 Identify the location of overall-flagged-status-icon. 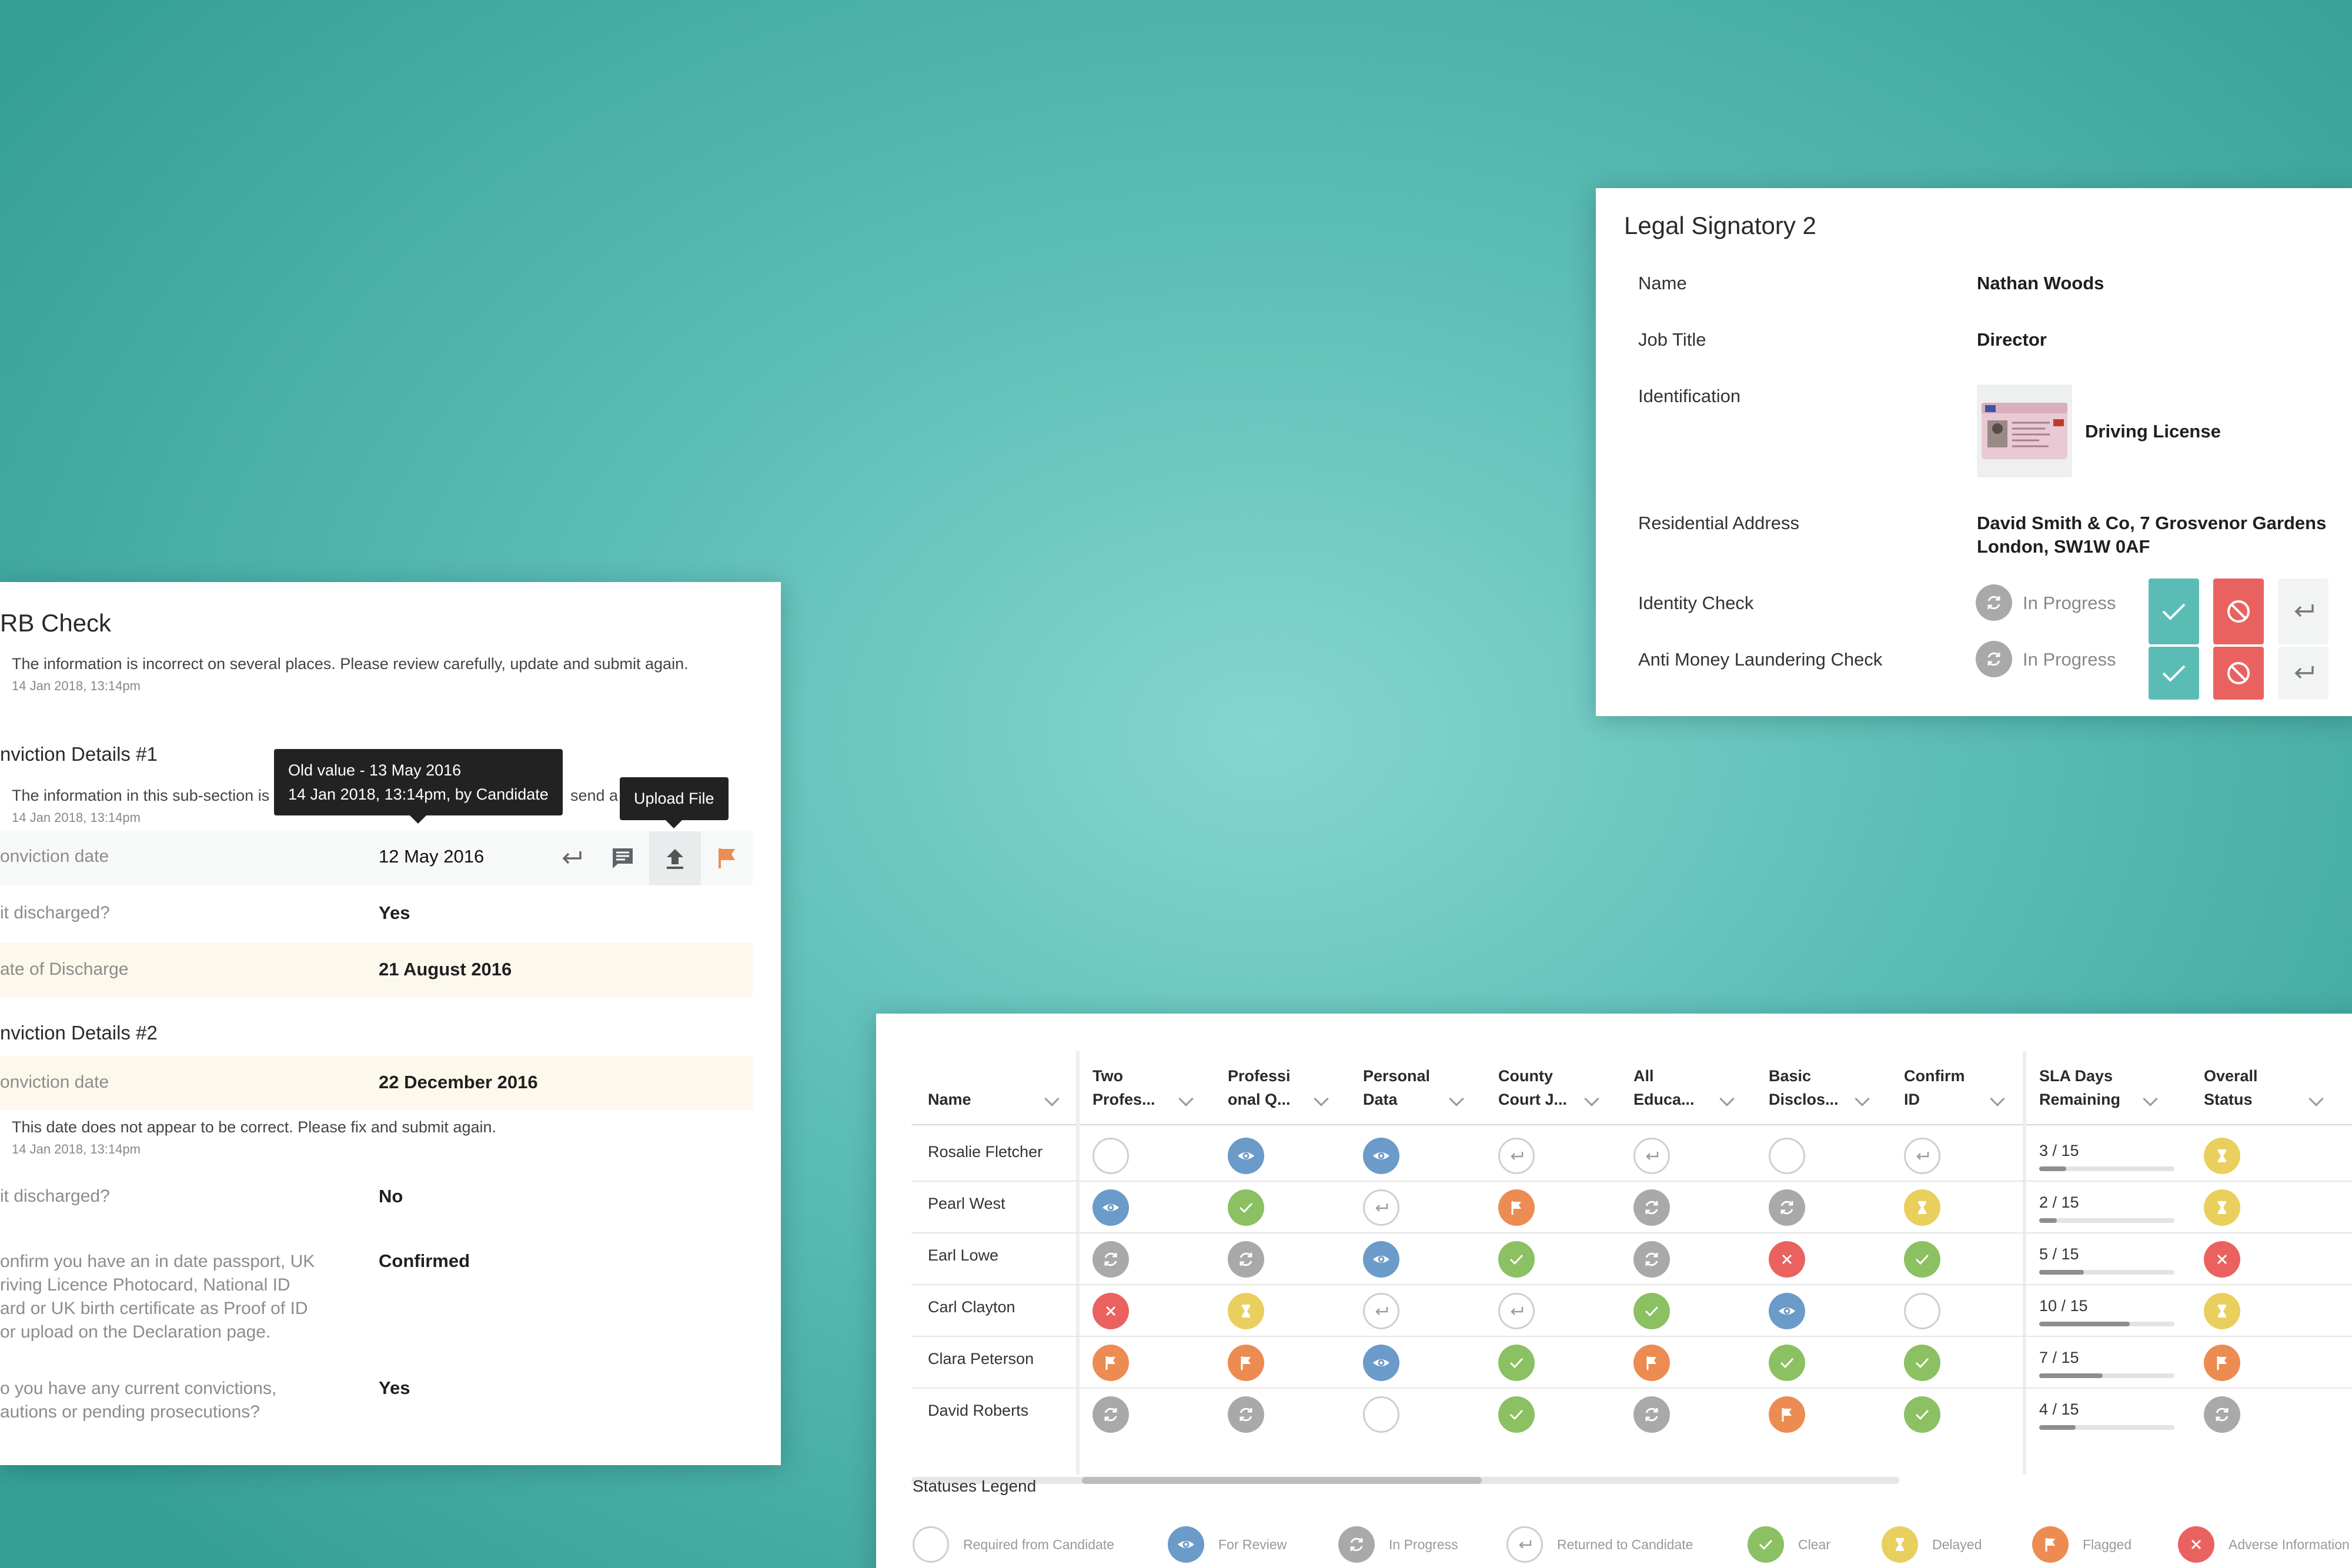
(2222, 1363).